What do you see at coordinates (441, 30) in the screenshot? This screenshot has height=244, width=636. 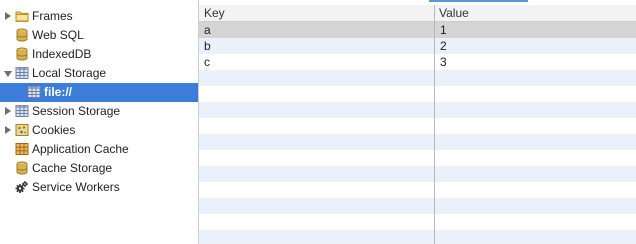 I see `value-cell: 1` at bounding box center [441, 30].